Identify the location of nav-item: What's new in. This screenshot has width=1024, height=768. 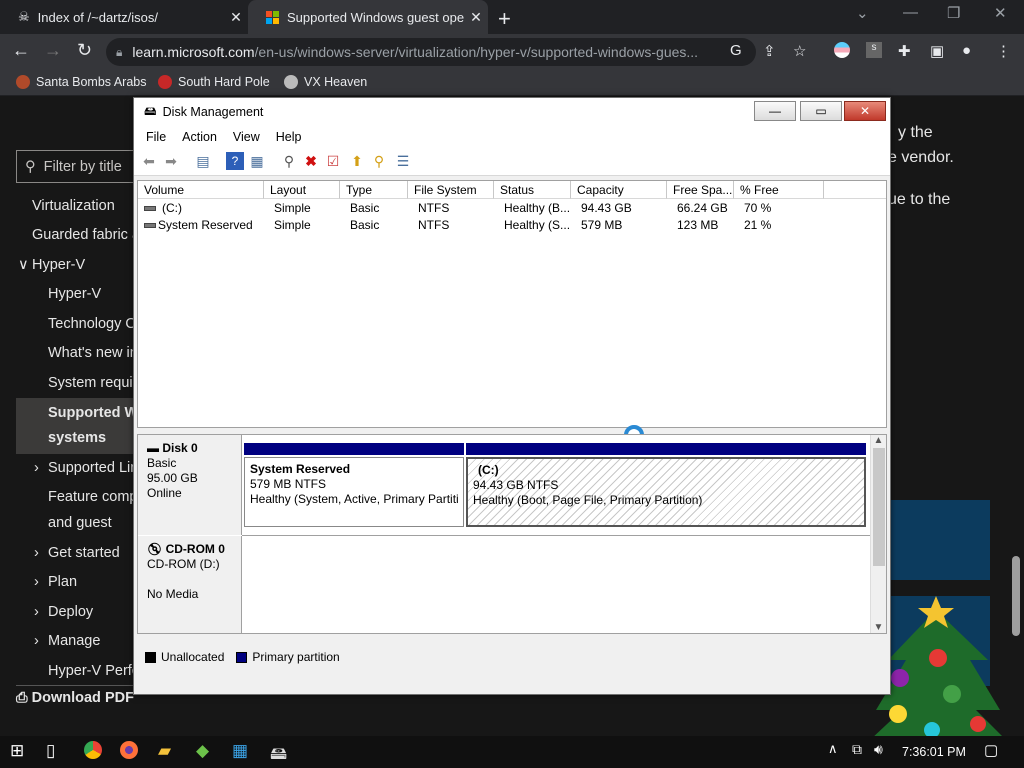
(93, 353).